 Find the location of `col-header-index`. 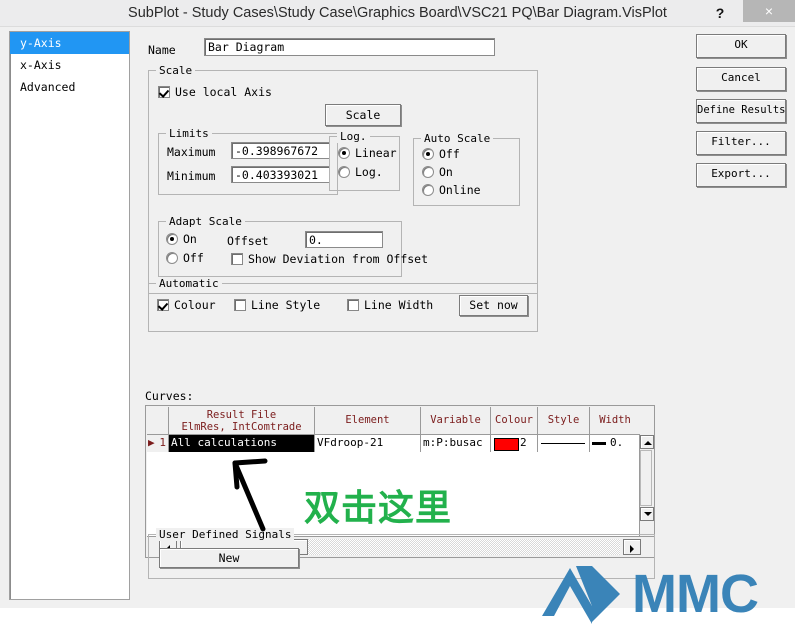

col-header-index is located at coordinates (158, 421).